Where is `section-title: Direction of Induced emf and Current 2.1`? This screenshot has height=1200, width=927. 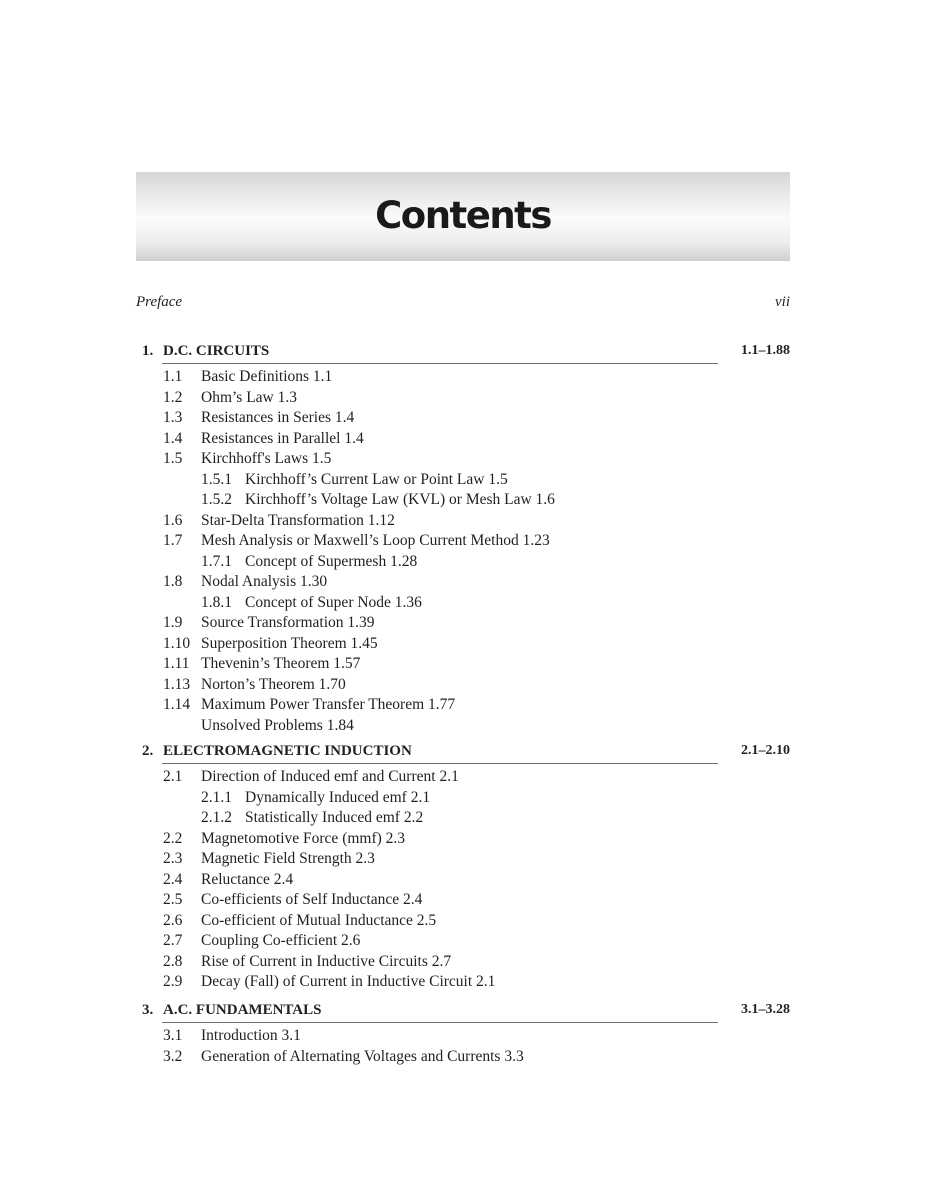
section-title: Direction of Induced emf and Current 2.1 is located at coordinates (330, 776).